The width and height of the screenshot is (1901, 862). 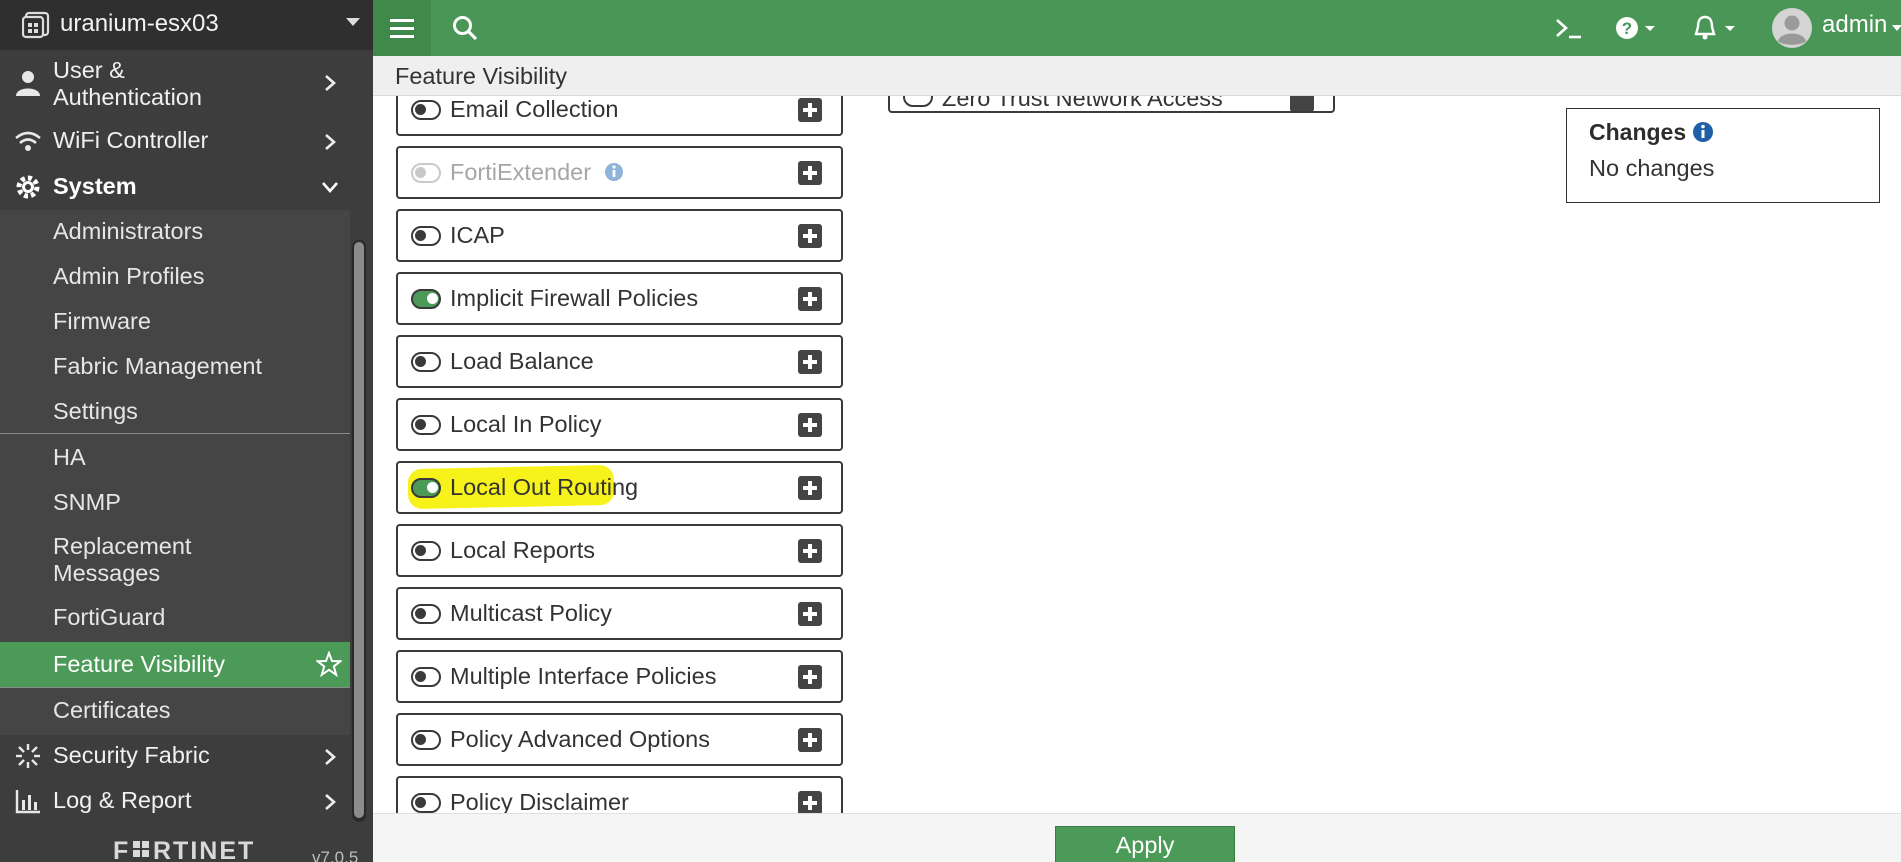 What do you see at coordinates (183, 849) in the screenshot?
I see `fortinet-logo-mark: F RTINET` at bounding box center [183, 849].